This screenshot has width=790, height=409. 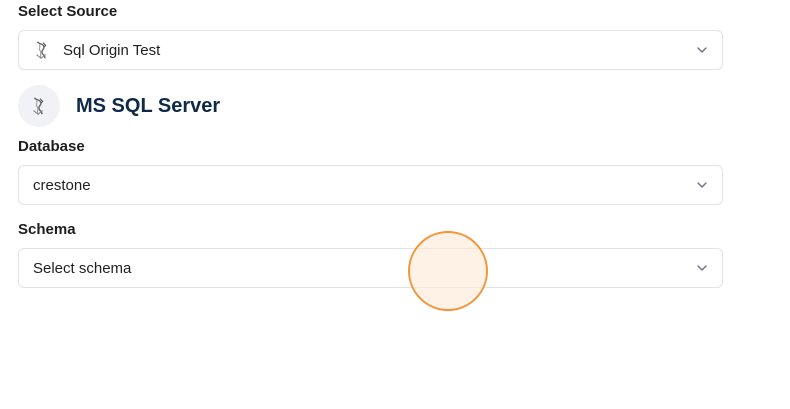 I want to click on database-select: crestone, so click(x=370, y=185).